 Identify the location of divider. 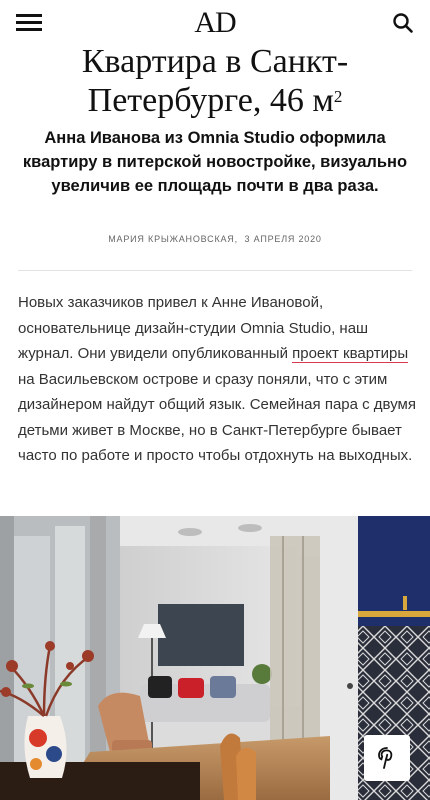
(215, 270).